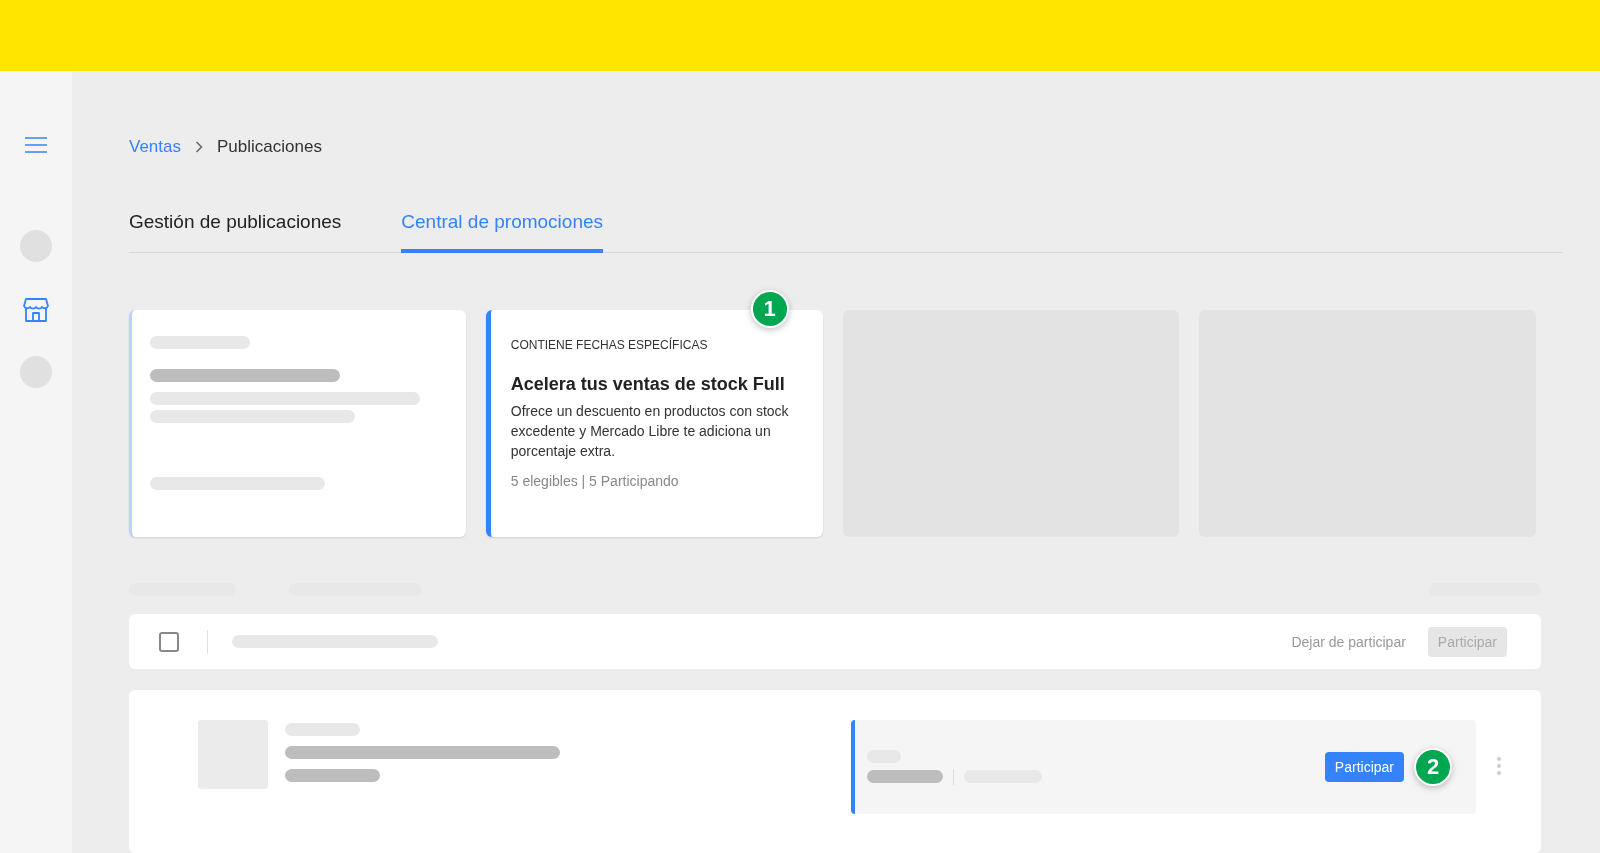 The height and width of the screenshot is (853, 1600). I want to click on promotion-description: Ofrece un descuento en productos con stock excedente y Mercado Libre te adiciona un porcentaje extra., so click(650, 431).